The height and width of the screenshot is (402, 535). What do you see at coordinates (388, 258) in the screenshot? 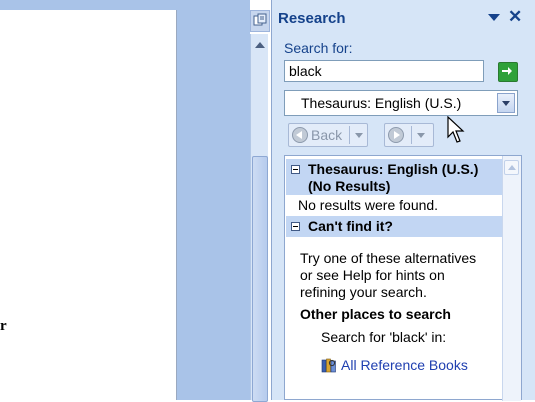
I see `alternatives-text-line1: Try one of these alternatives` at bounding box center [388, 258].